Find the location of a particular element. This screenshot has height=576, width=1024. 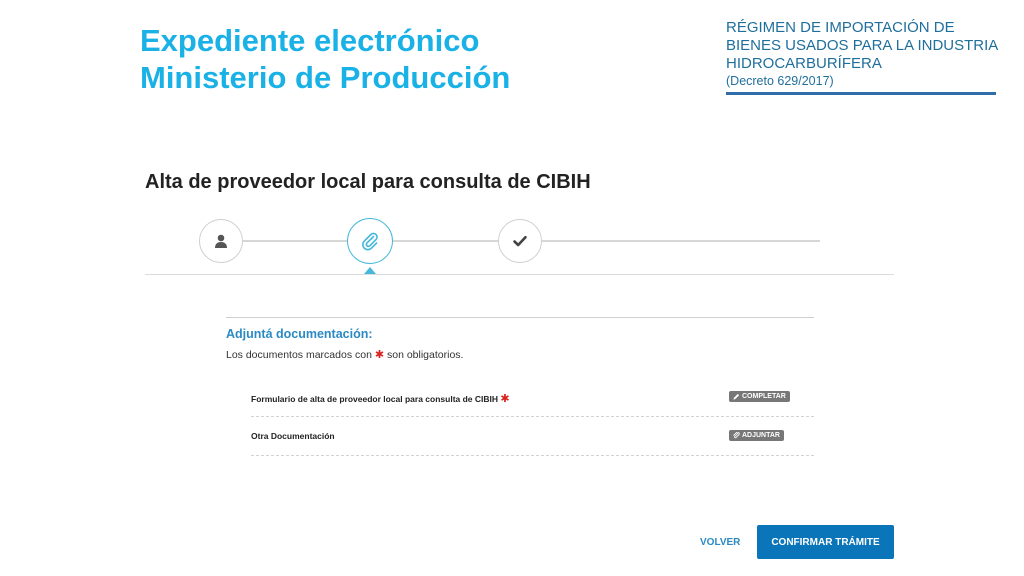

pencil-icon is located at coordinates (736, 396).